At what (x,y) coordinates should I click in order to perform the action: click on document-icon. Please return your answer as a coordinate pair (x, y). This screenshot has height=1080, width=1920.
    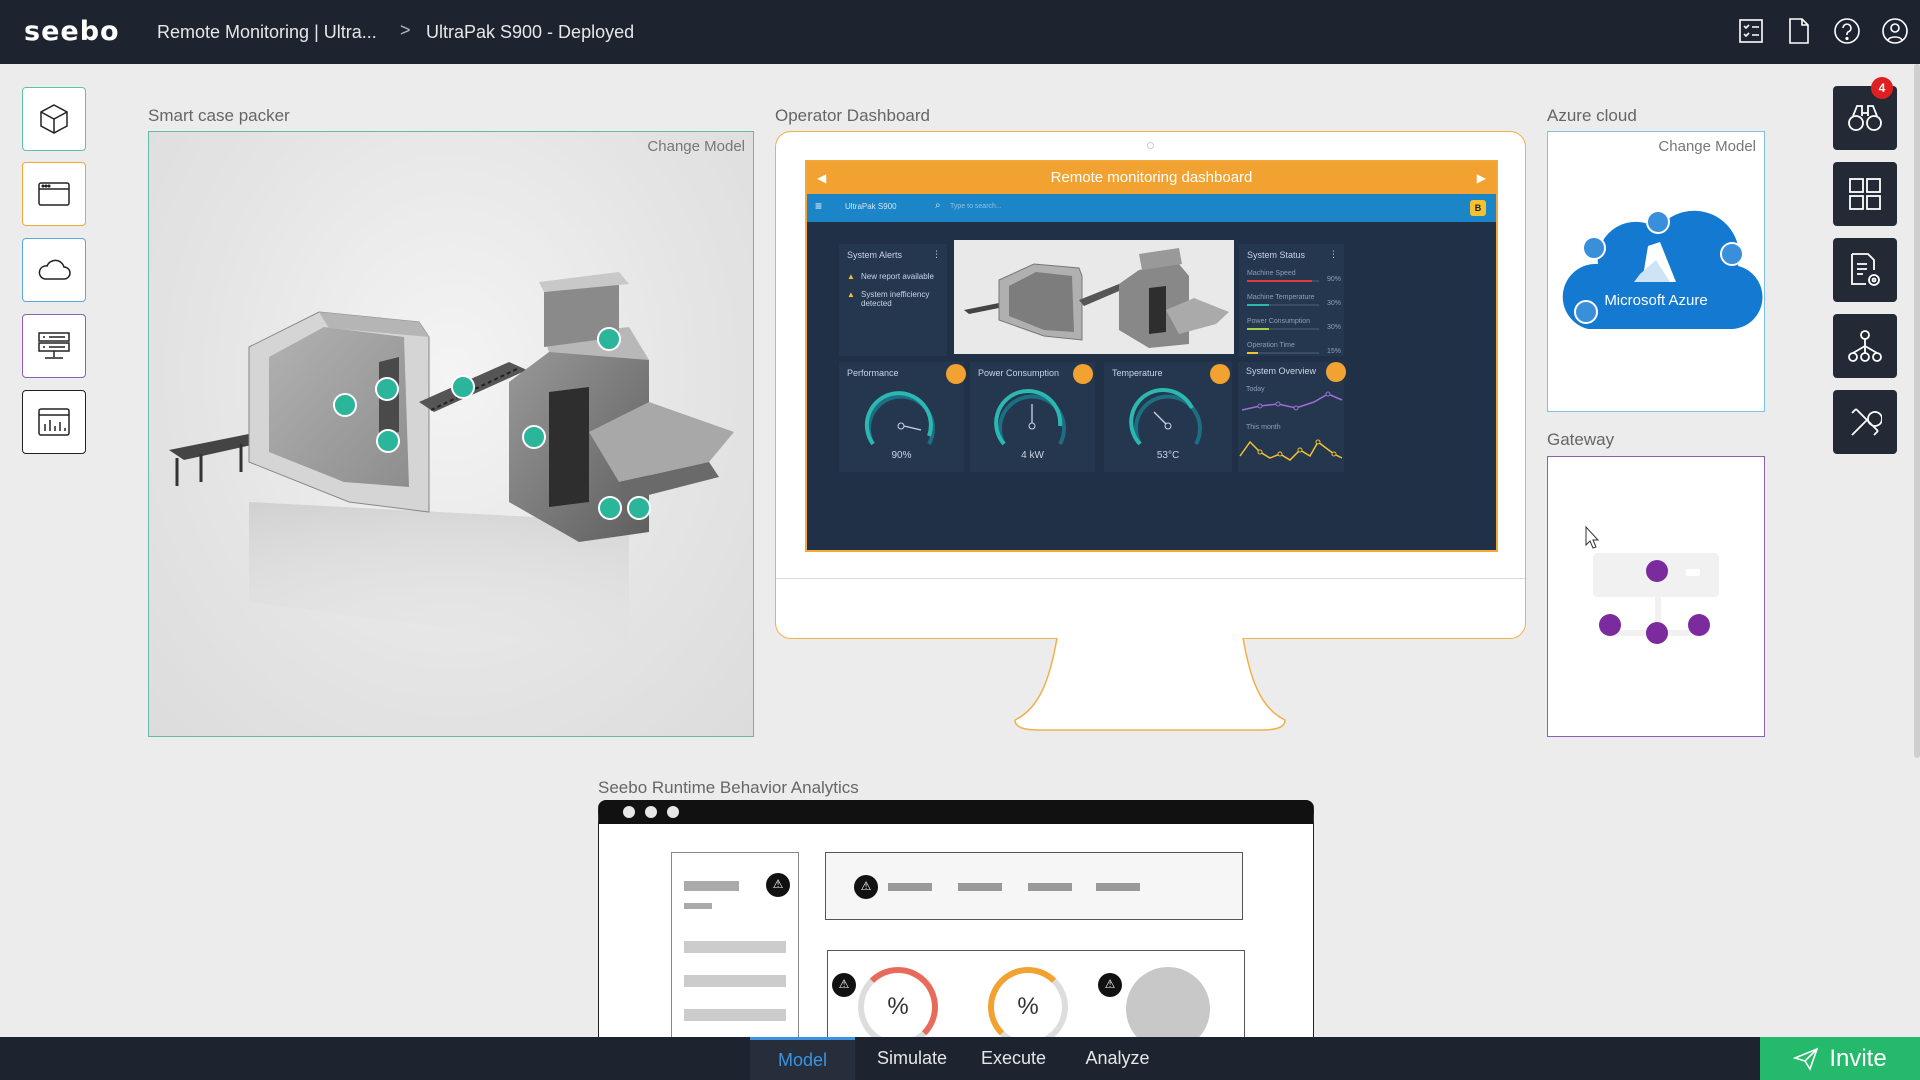
    Looking at the image, I should click on (1799, 31).